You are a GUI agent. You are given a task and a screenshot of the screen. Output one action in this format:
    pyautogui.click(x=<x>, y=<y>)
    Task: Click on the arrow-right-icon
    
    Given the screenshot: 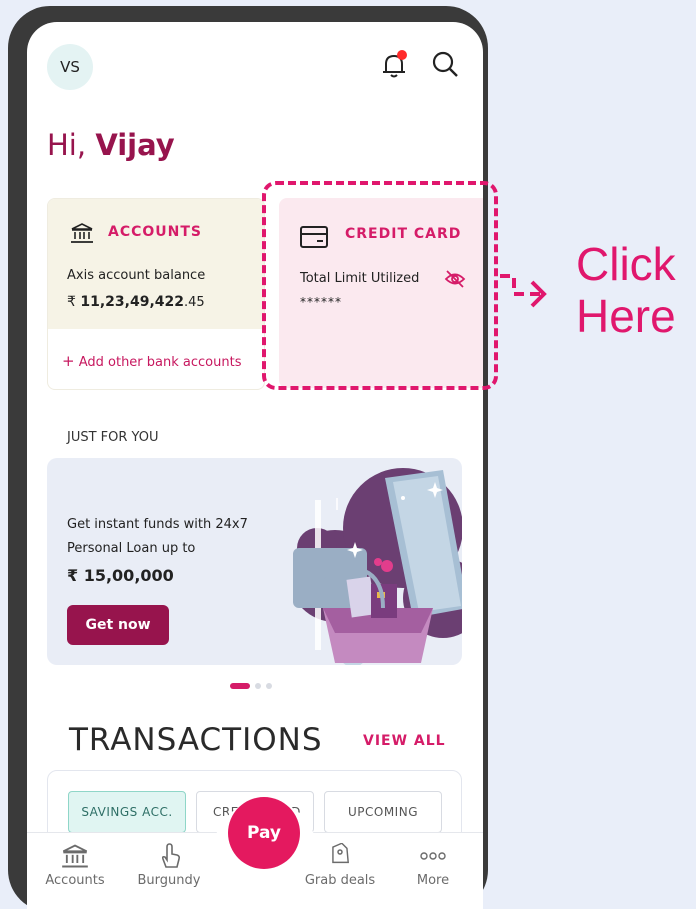 What is the action you would take?
    pyautogui.click(x=523, y=291)
    